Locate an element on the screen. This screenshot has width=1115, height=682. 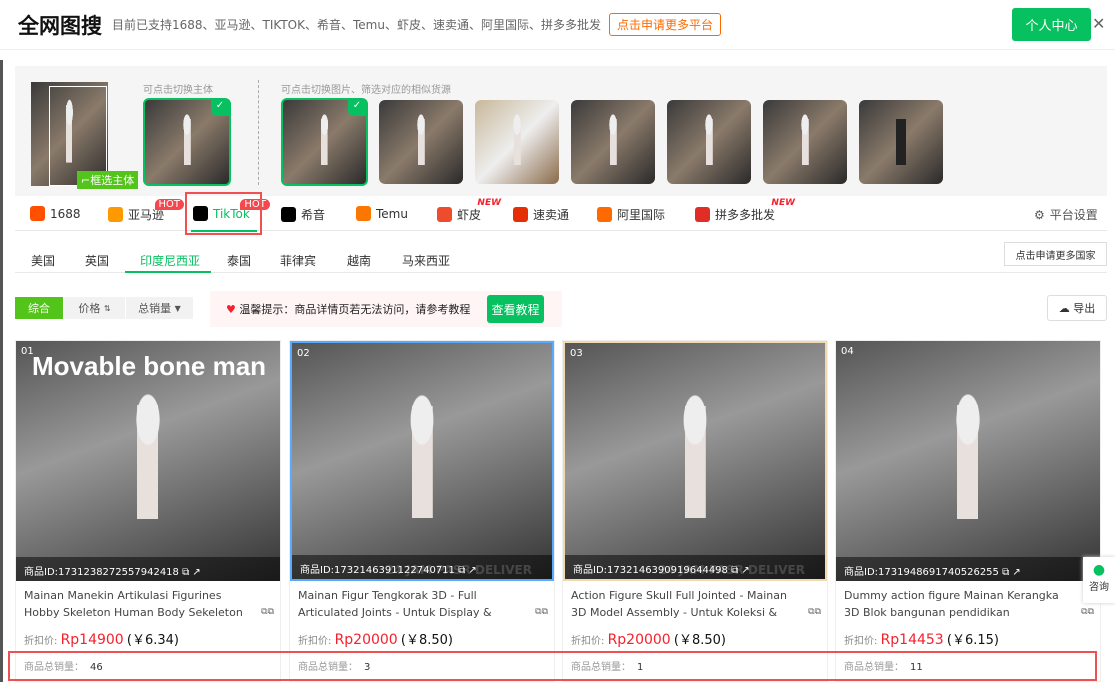
apply-platform-button: 点击申请更多平台 is located at coordinates (664, 24).